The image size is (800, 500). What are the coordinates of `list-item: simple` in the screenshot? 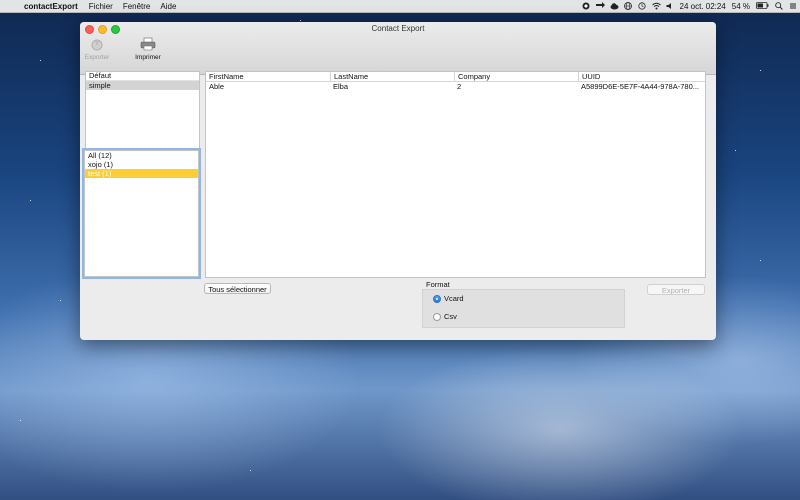 It's located at (142, 85).